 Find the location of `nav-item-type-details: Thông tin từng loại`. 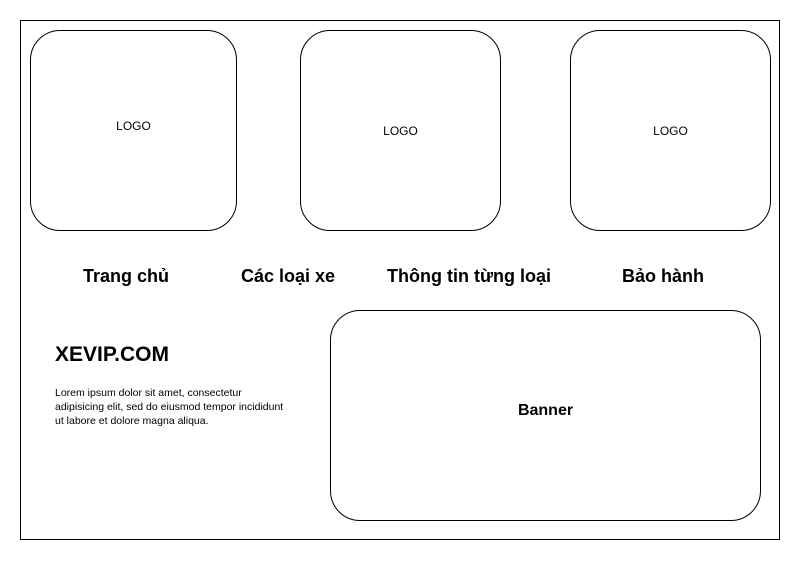

nav-item-type-details: Thông tin từng loại is located at coordinates (469, 276).